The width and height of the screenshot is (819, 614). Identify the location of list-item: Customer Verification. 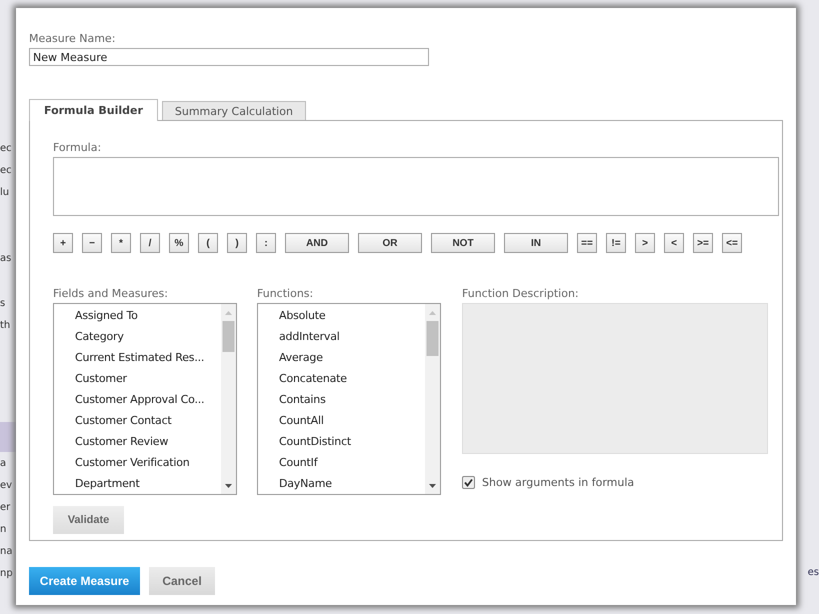
(137, 465).